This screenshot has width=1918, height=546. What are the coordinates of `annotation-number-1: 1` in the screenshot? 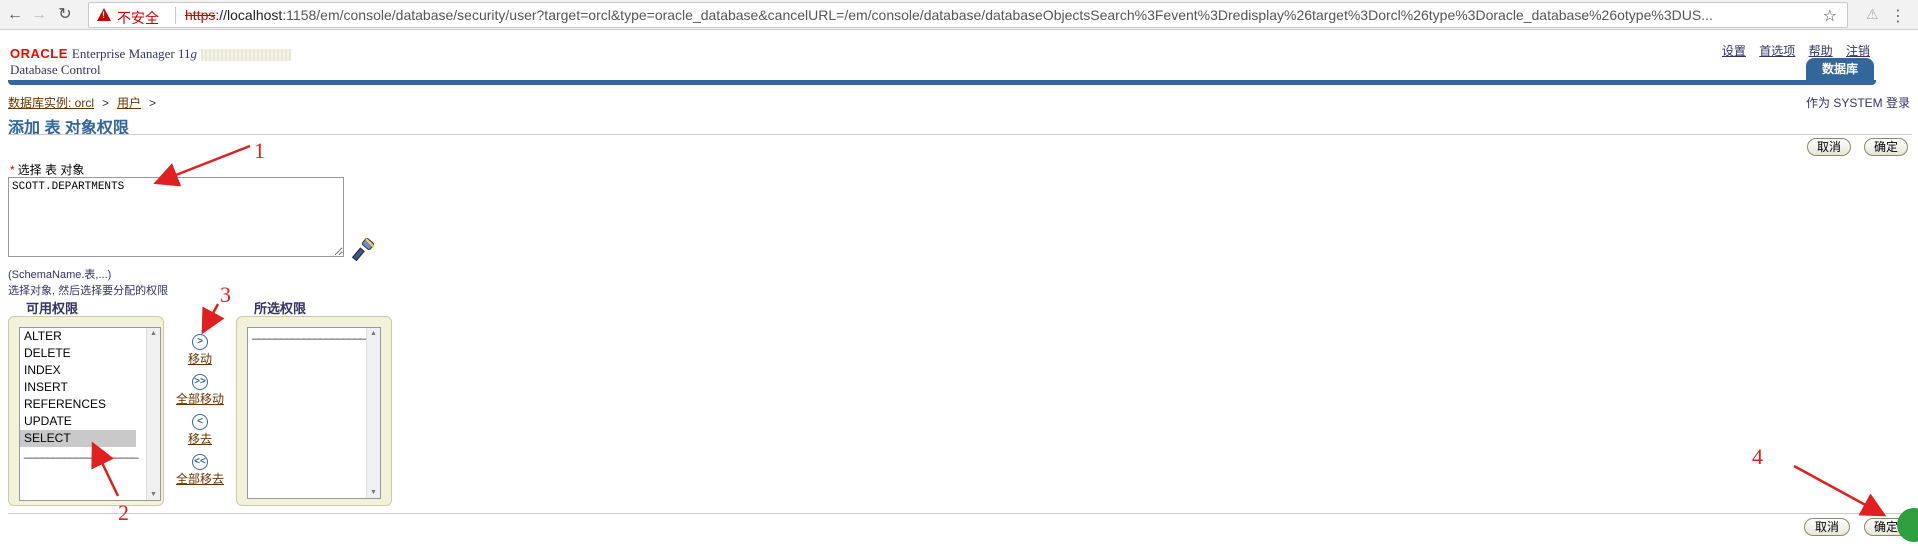 It's located at (259, 150).